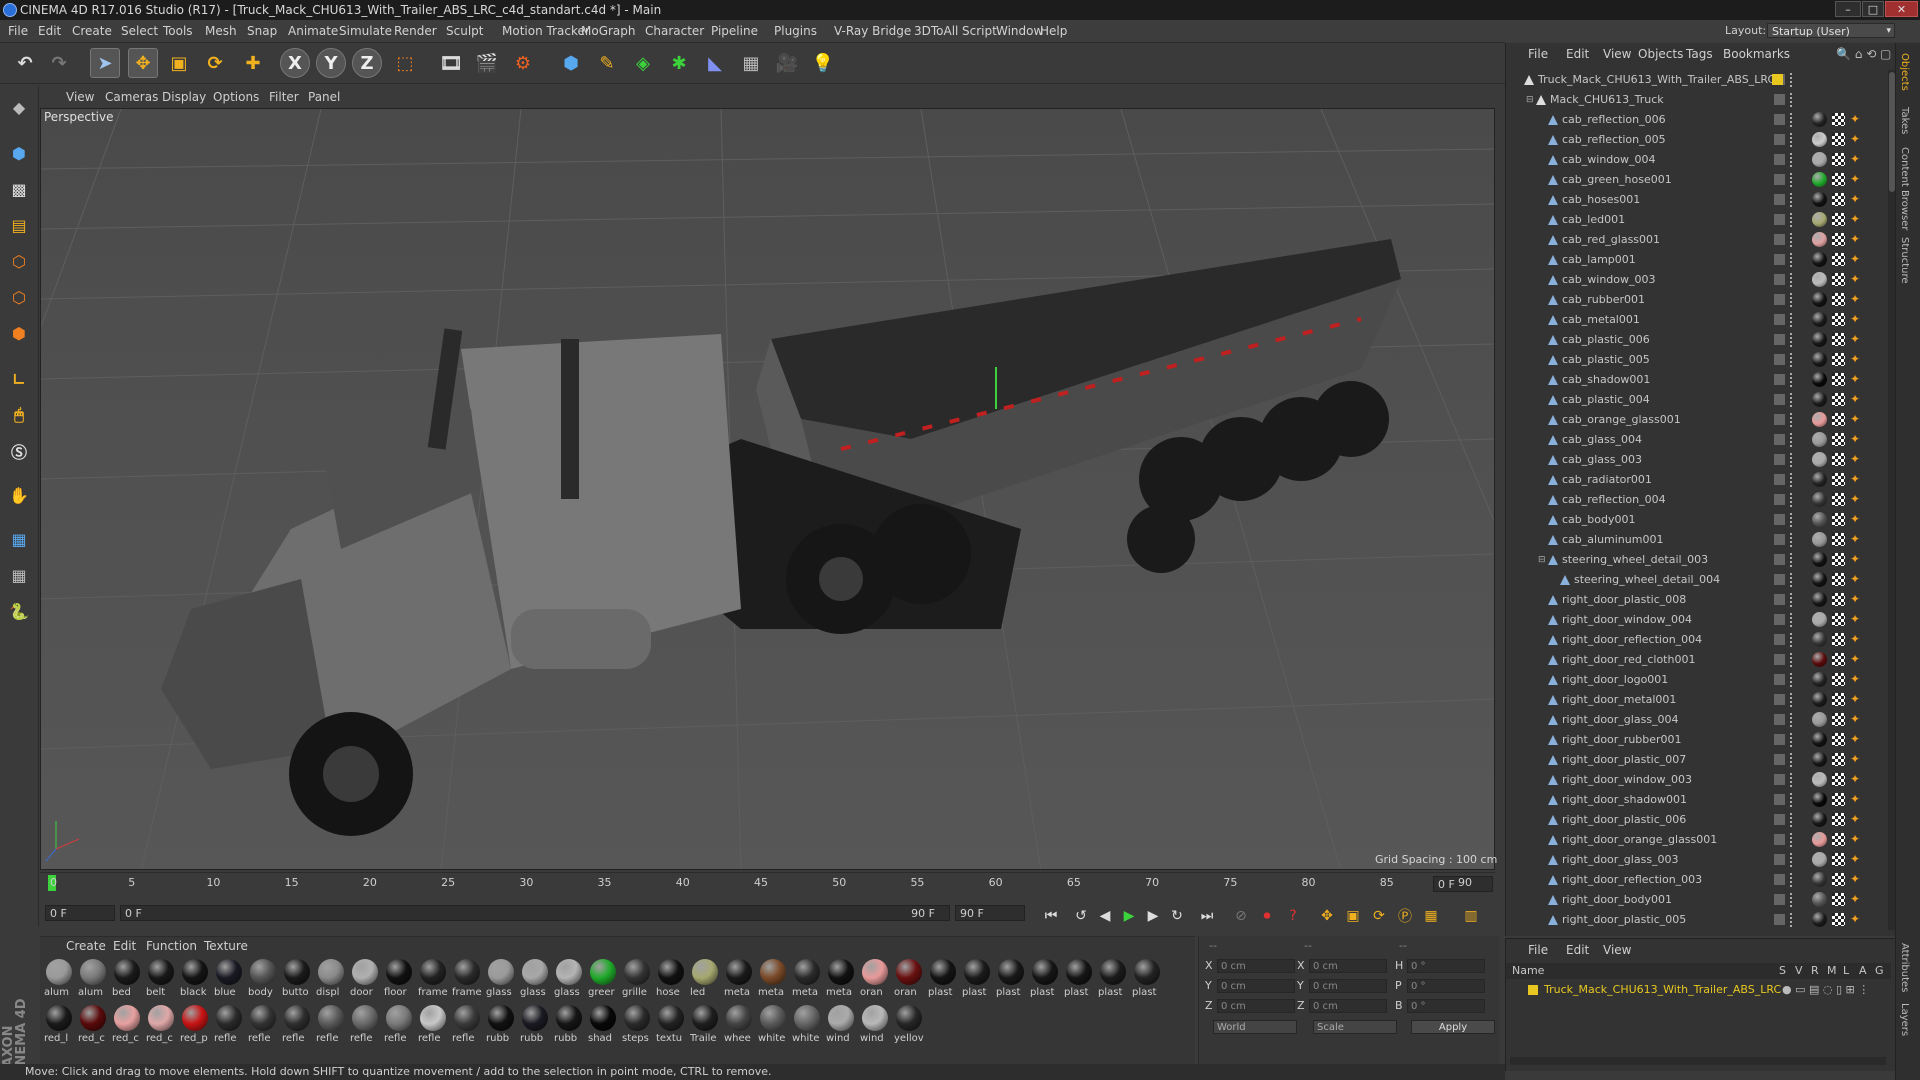 This screenshot has width=1920, height=1080. Describe the element at coordinates (1577, 54) in the screenshot. I see `object-menu-edit: Edit` at that location.